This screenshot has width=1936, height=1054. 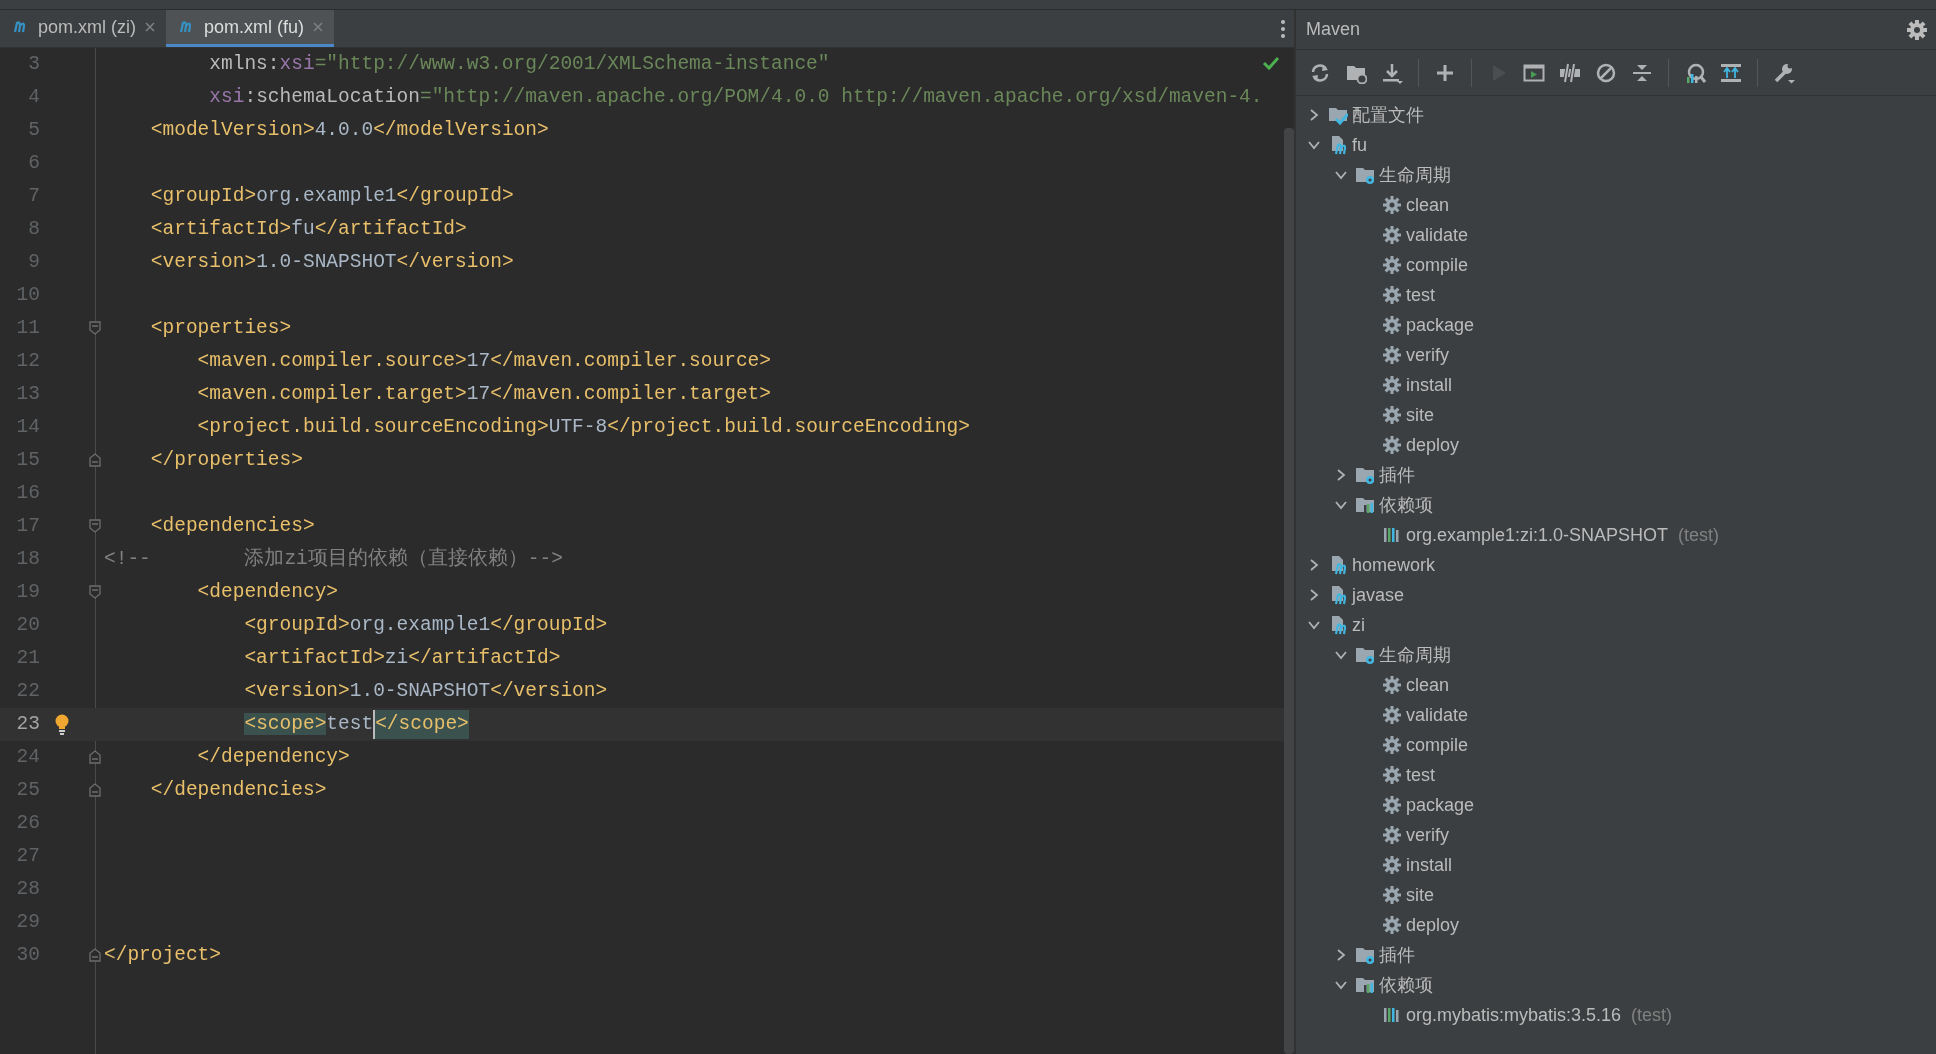 I want to click on settings-icon, so click(x=1917, y=29).